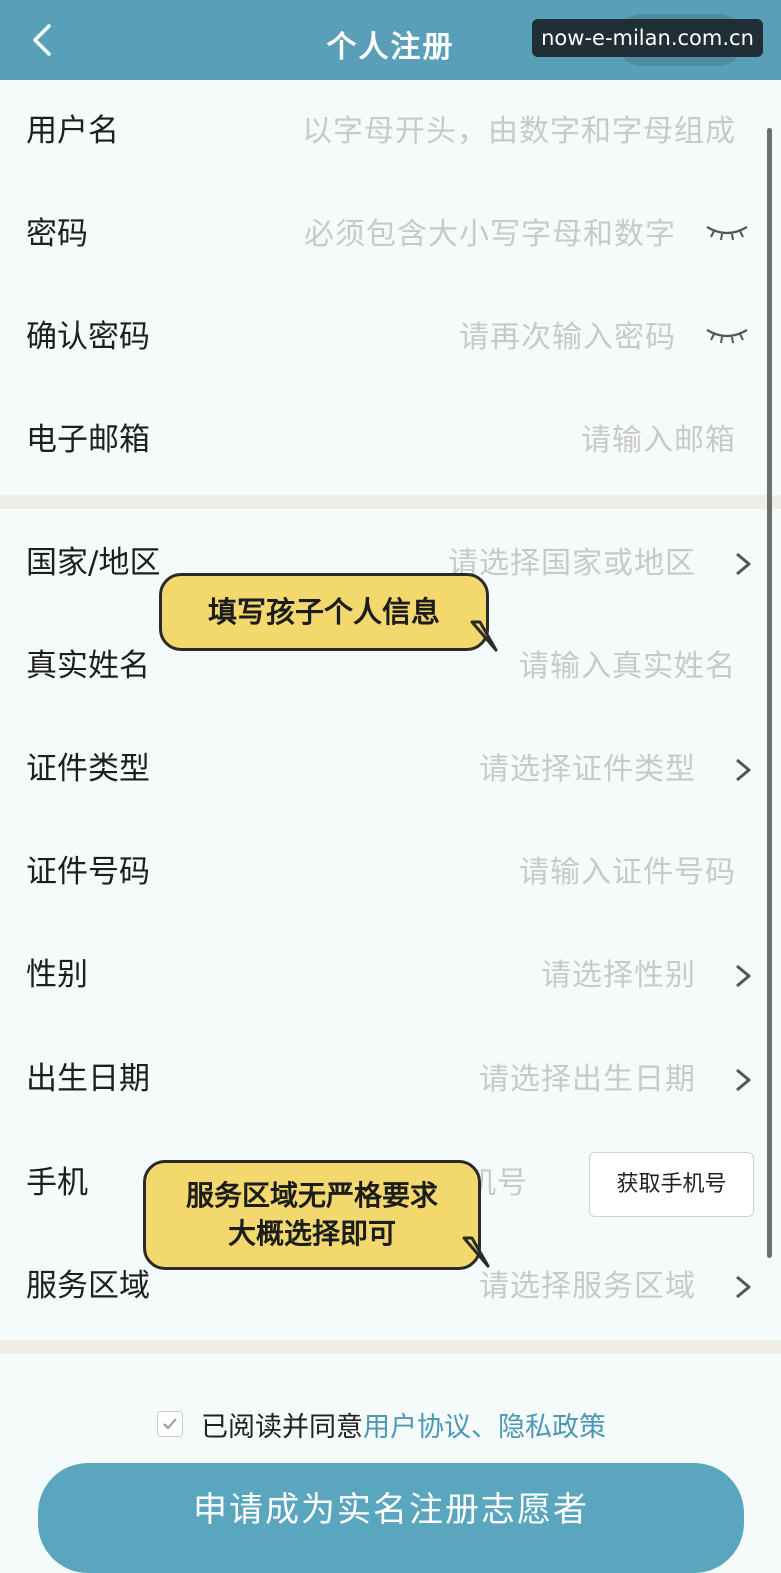  What do you see at coordinates (587, 769) in the screenshot?
I see `id-type-select: 请选择证件类型` at bounding box center [587, 769].